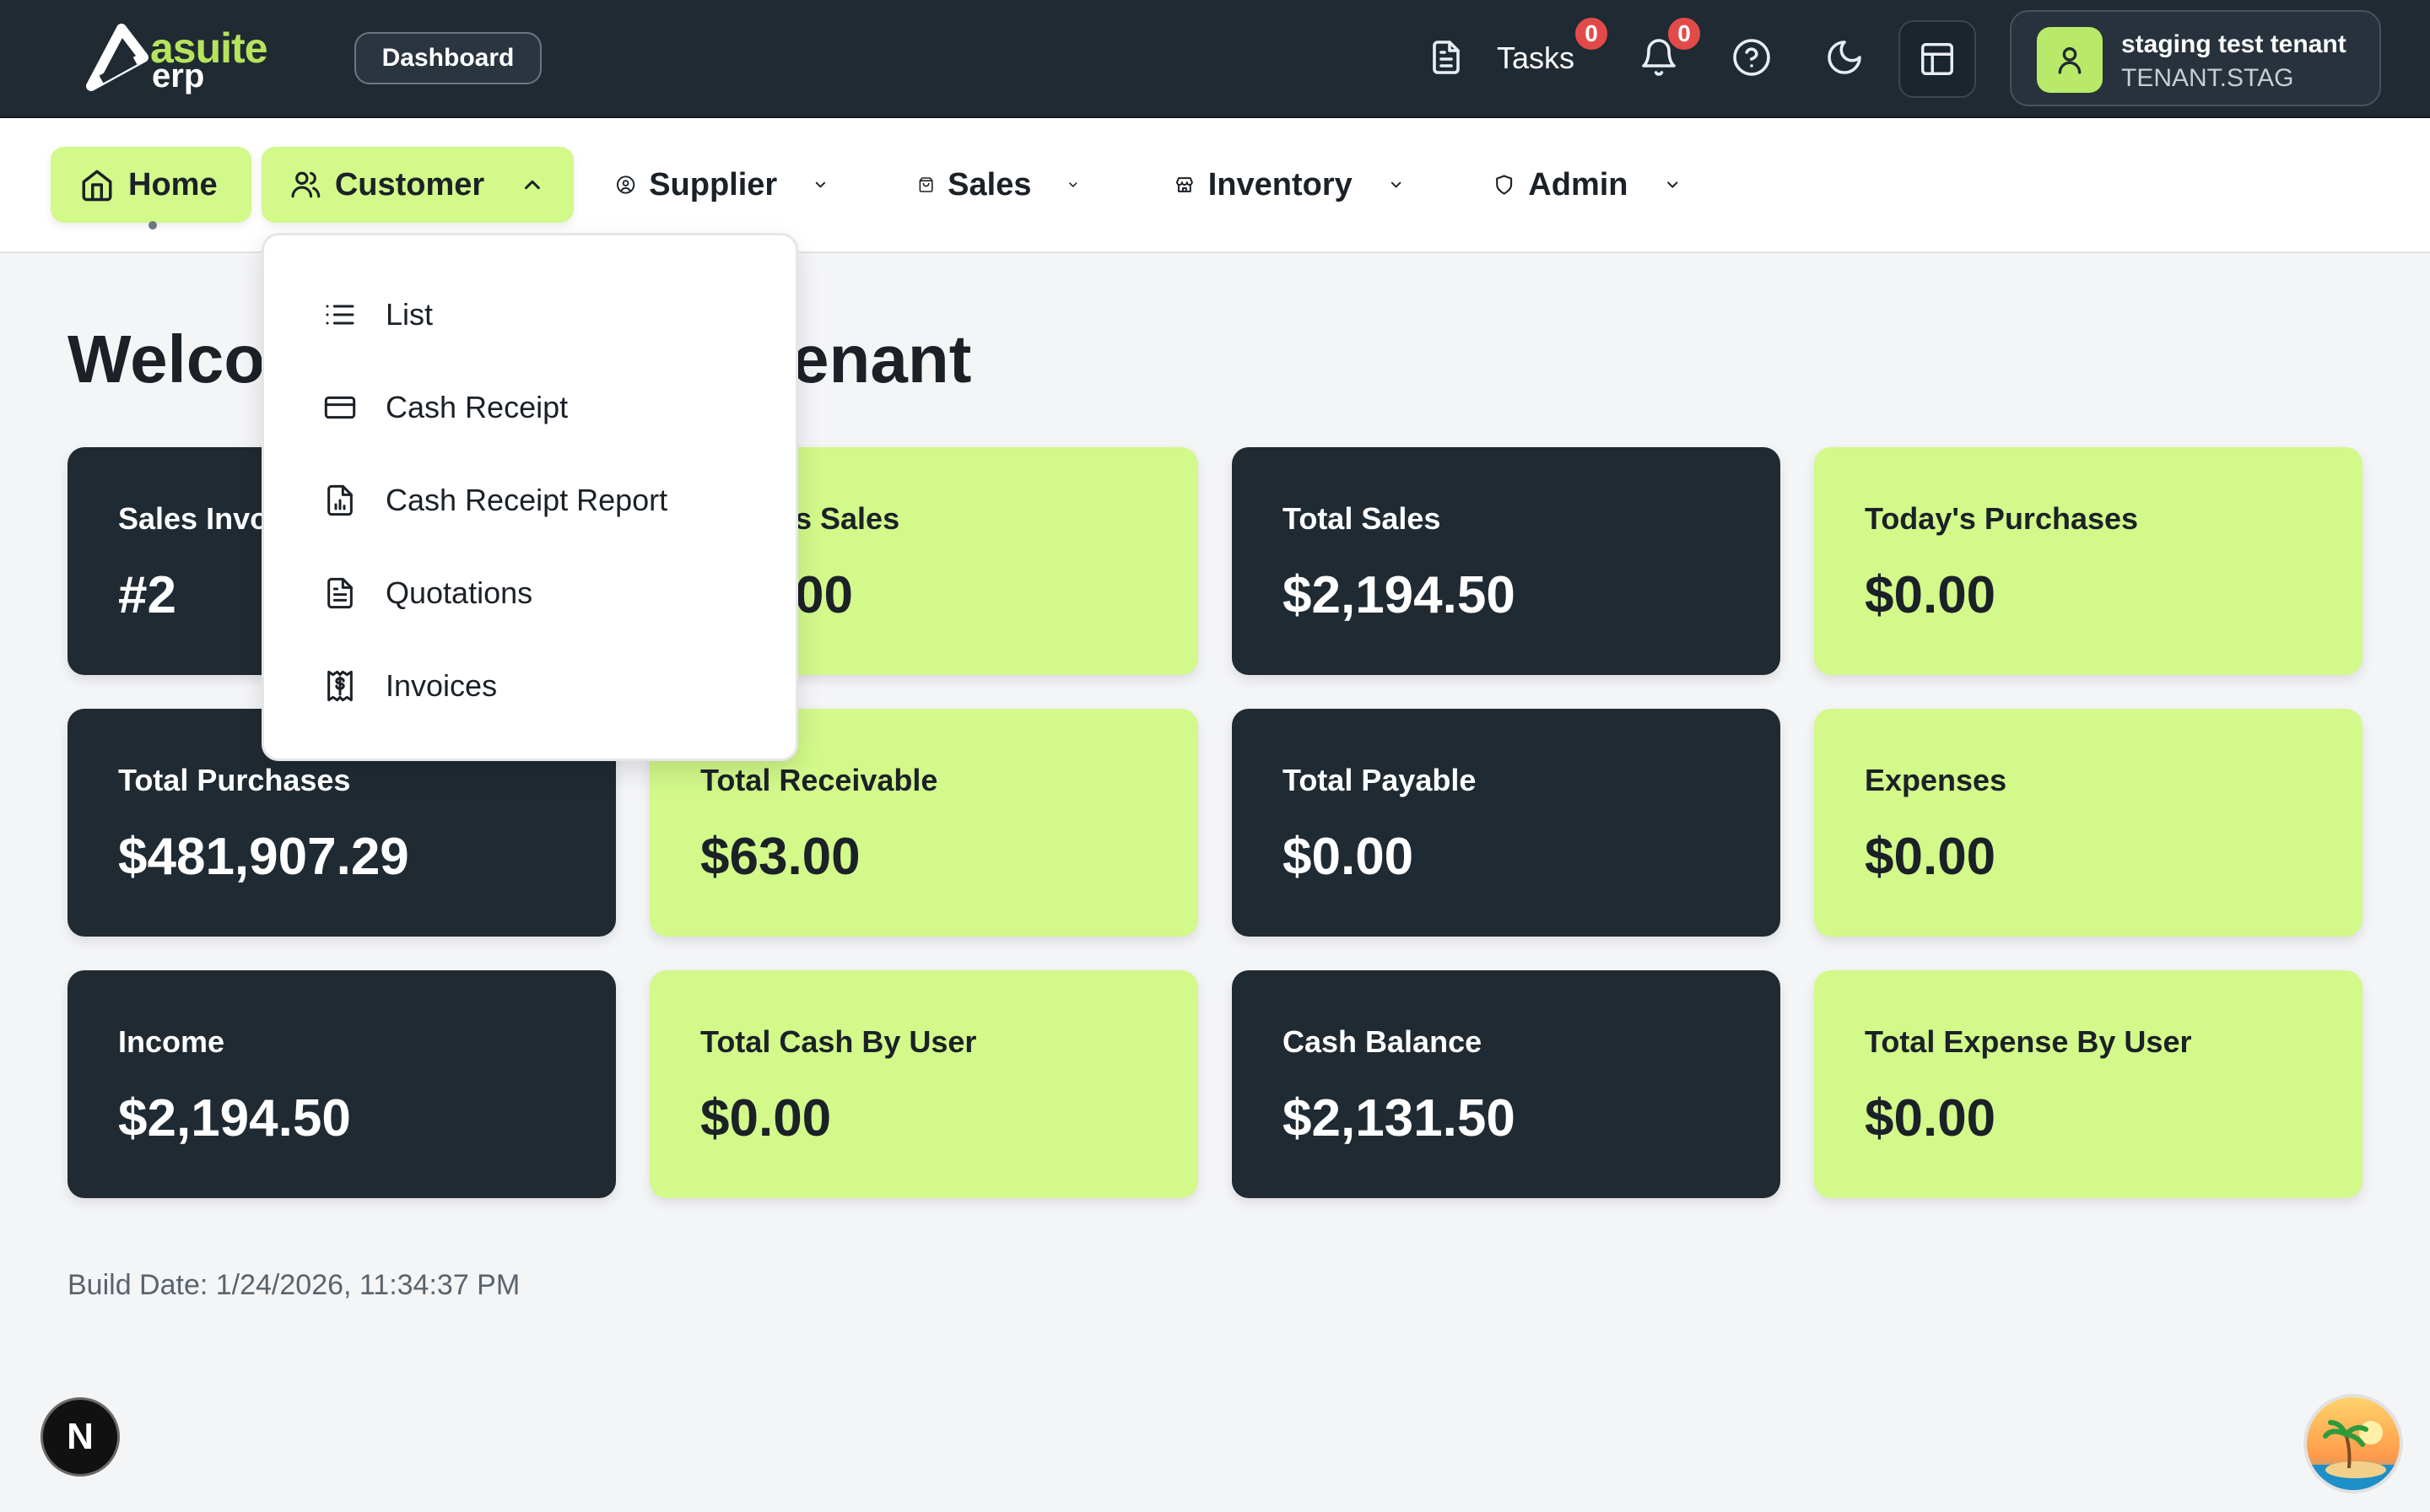 The height and width of the screenshot is (1512, 2430). I want to click on nav-supplier: Supplier, so click(722, 185).